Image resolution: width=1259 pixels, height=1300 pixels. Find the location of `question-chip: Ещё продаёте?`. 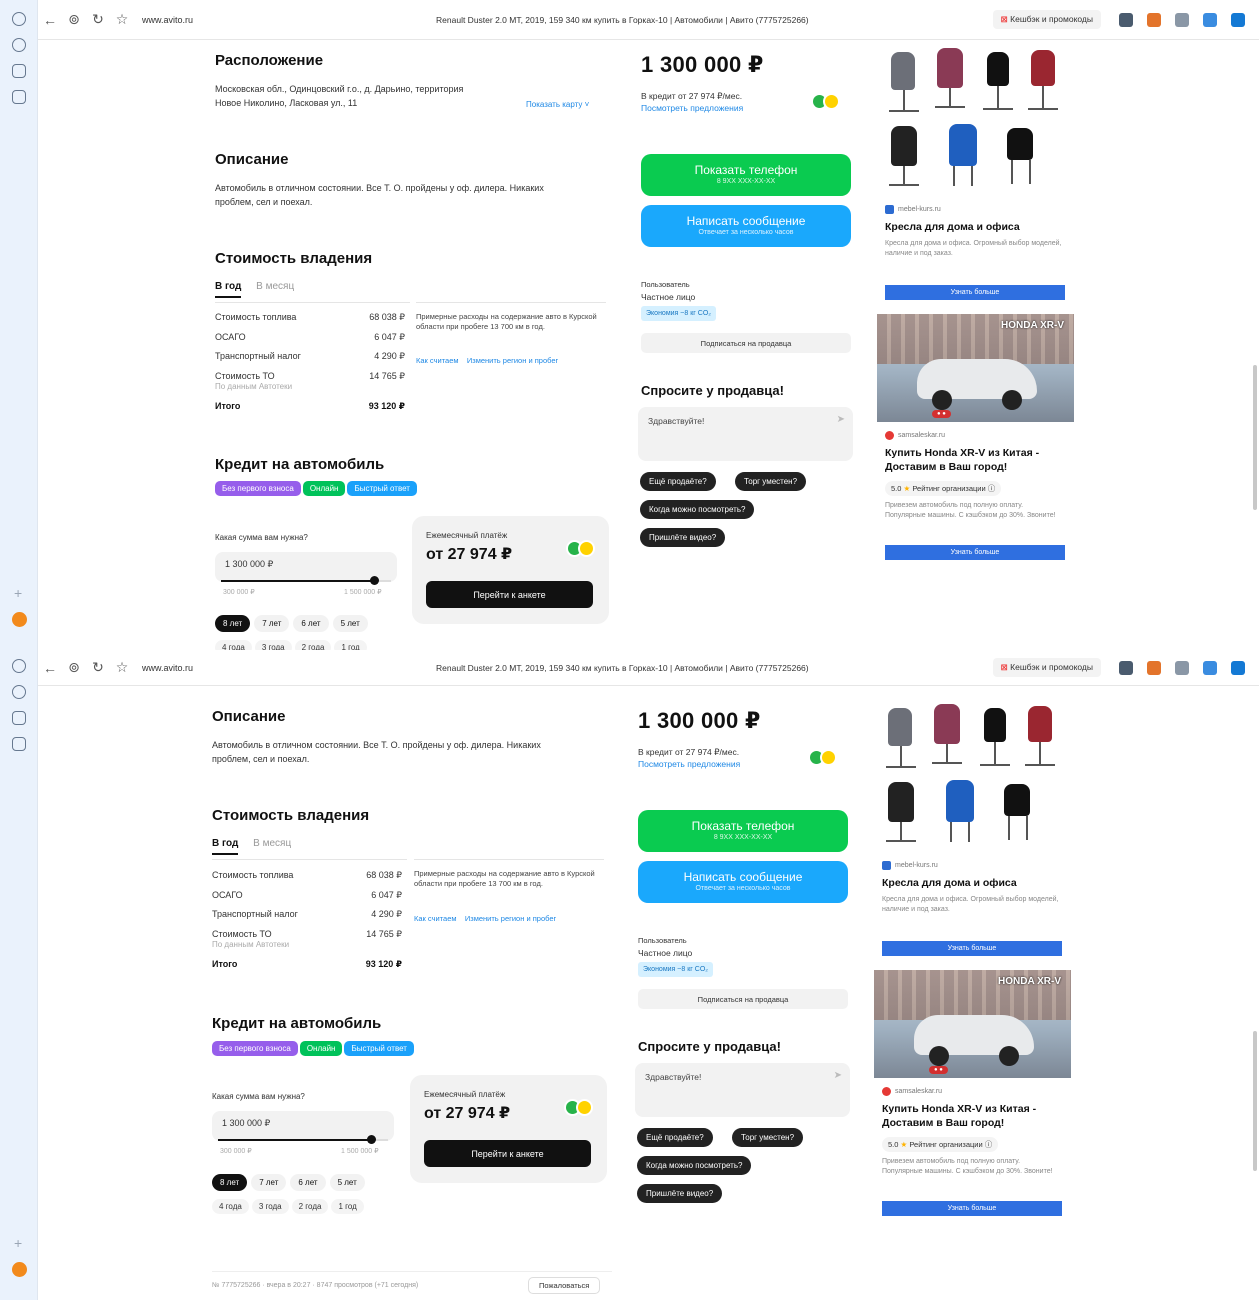

question-chip: Ещё продаёте? is located at coordinates (678, 481).